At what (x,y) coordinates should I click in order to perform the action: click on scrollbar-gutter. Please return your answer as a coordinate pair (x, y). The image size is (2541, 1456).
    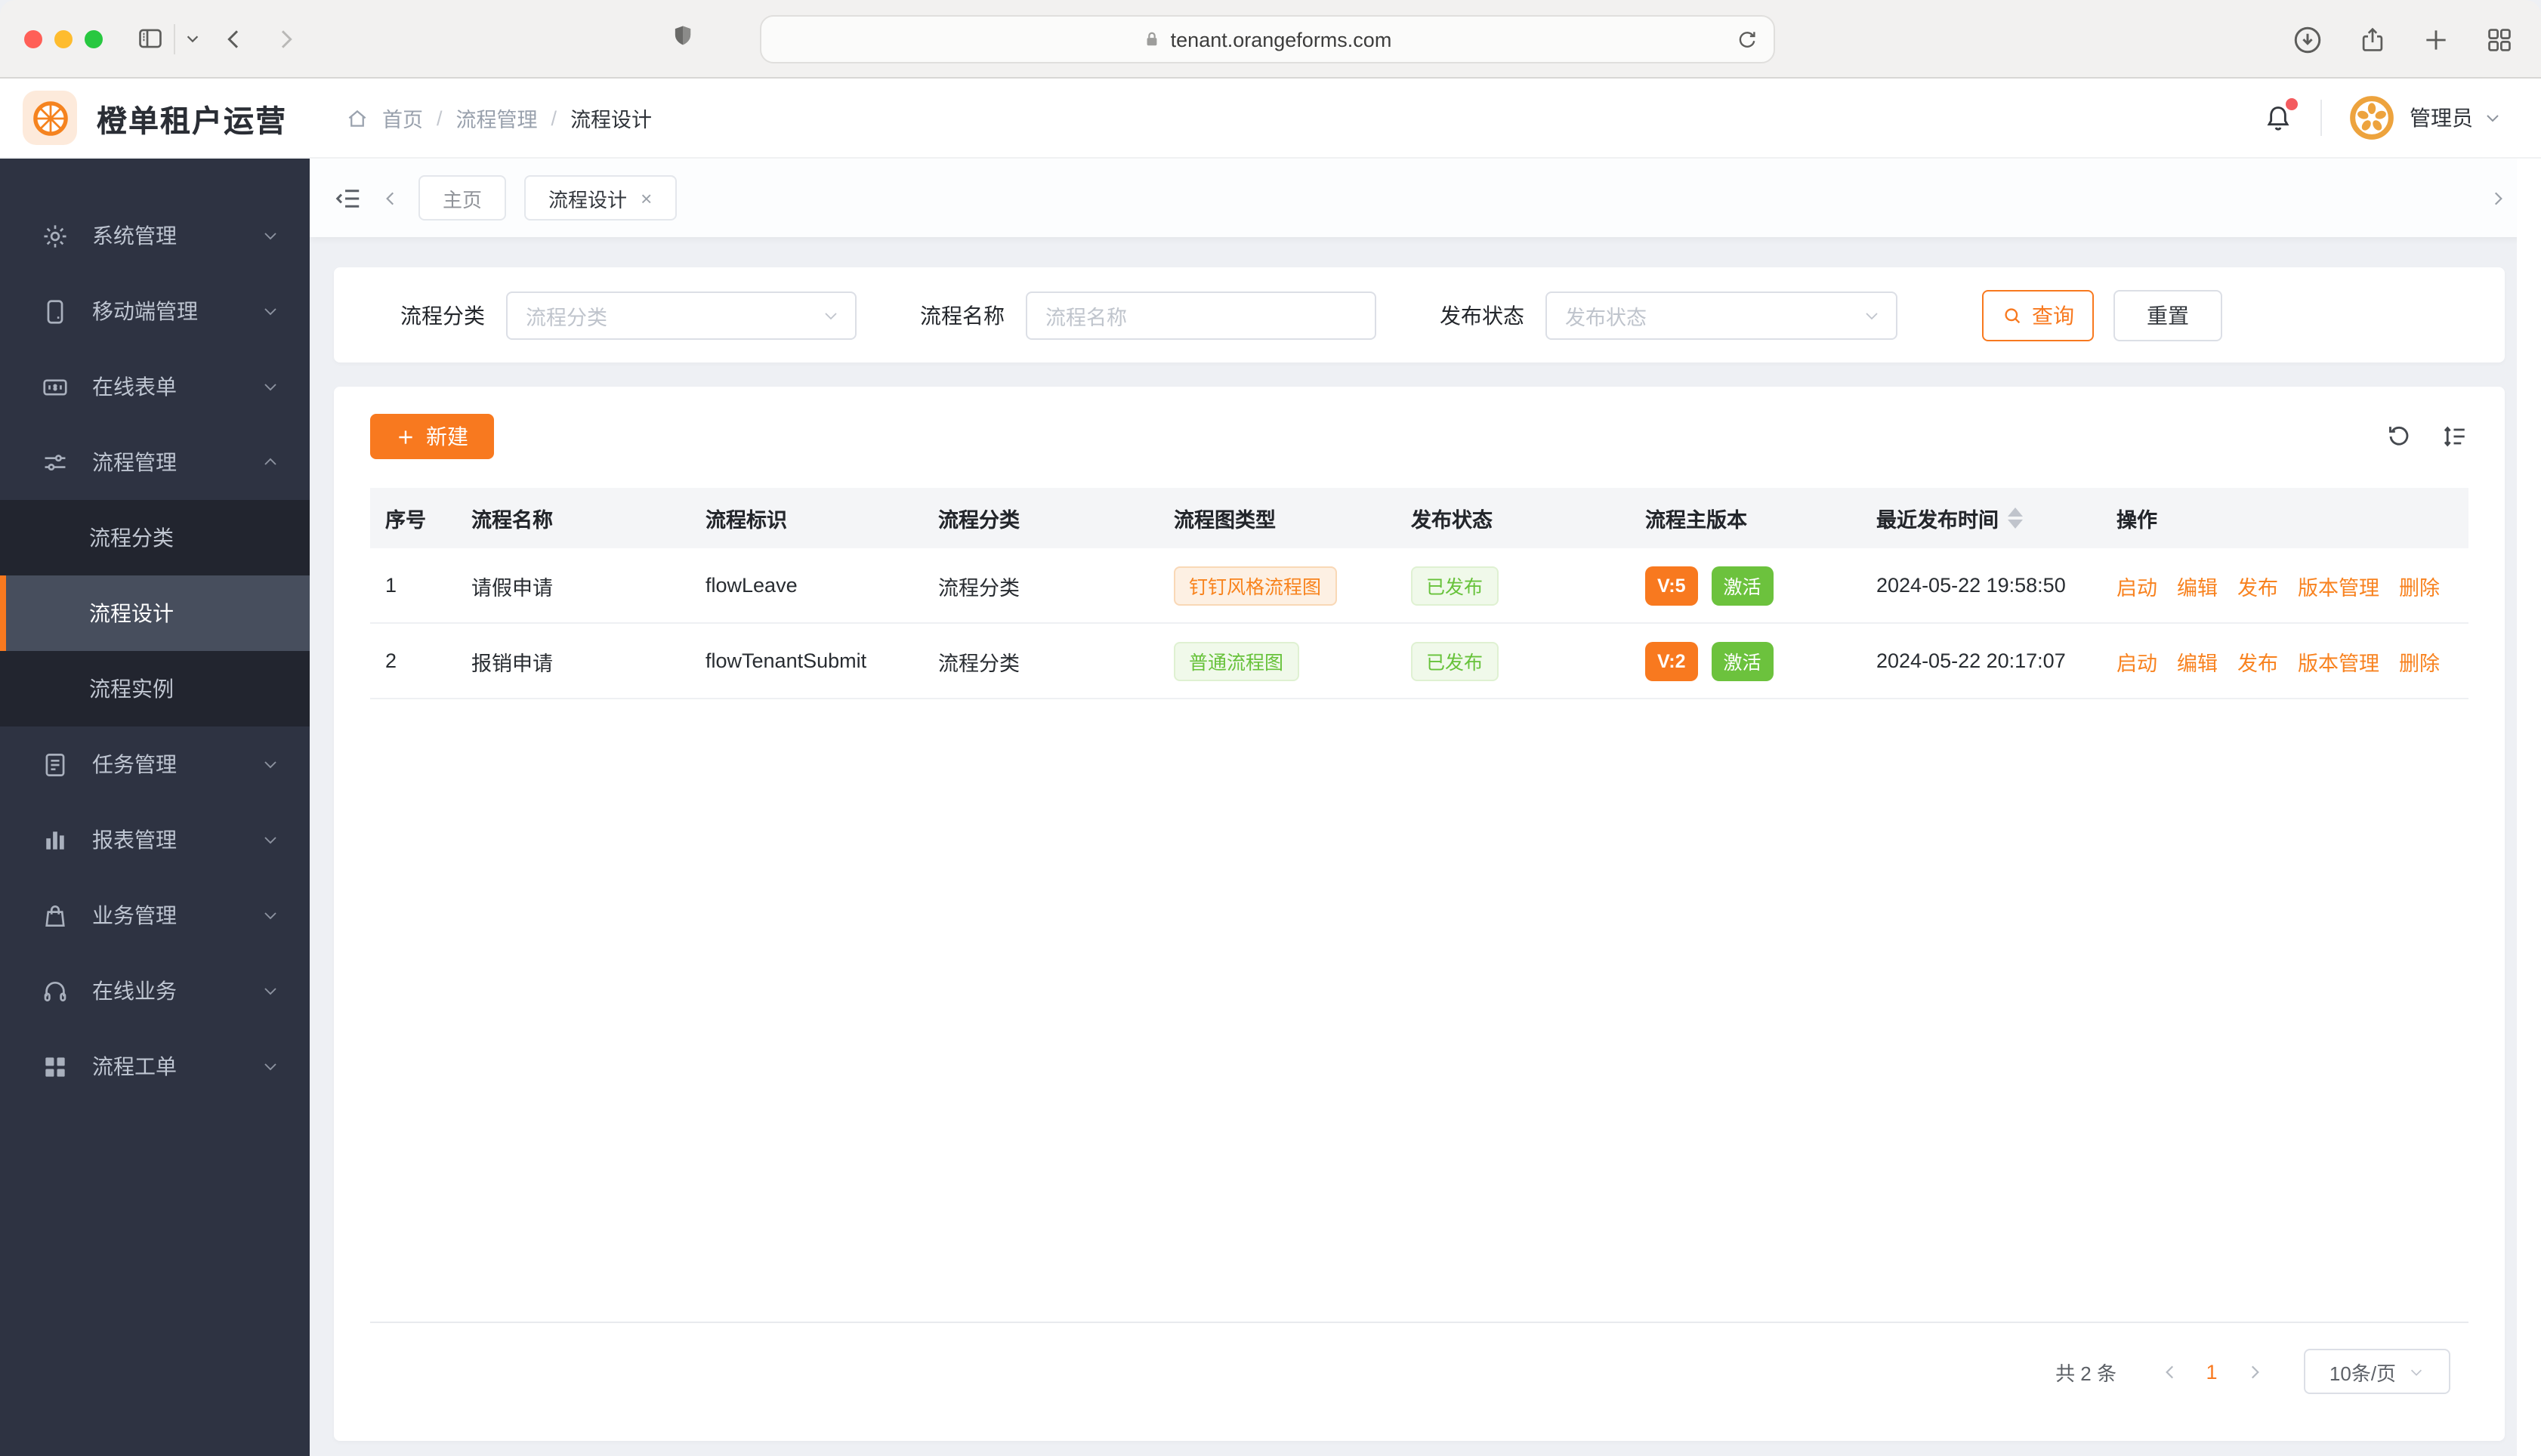
    Looking at the image, I should click on (2529, 807).